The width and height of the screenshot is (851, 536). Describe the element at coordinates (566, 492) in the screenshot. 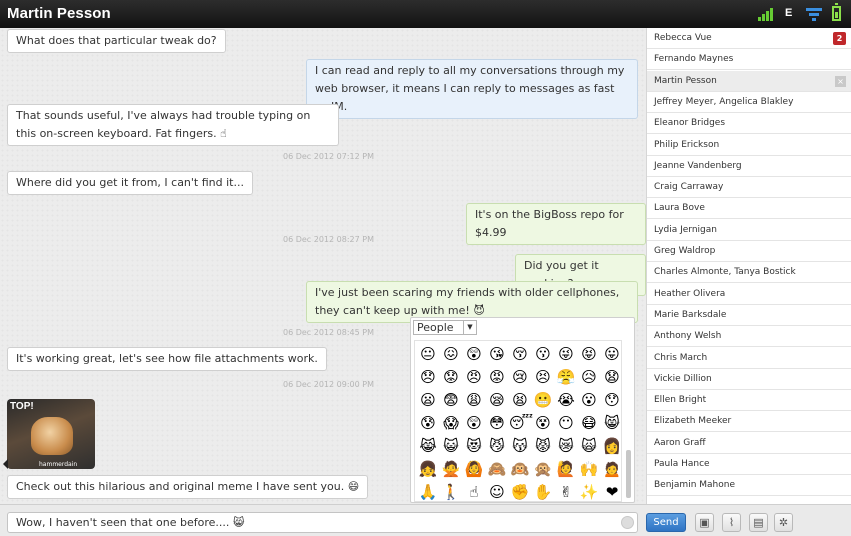

I see `emoji-cell: ✌` at that location.